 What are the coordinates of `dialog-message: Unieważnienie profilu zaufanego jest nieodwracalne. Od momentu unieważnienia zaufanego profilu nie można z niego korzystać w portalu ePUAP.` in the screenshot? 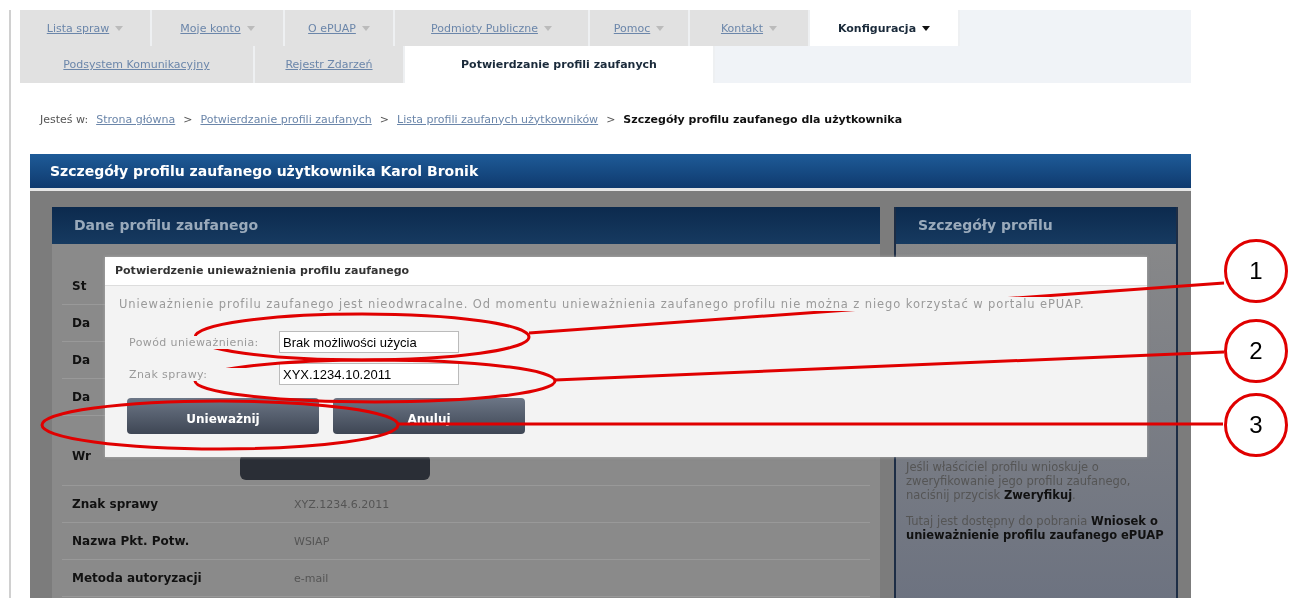 It's located at (602, 304).